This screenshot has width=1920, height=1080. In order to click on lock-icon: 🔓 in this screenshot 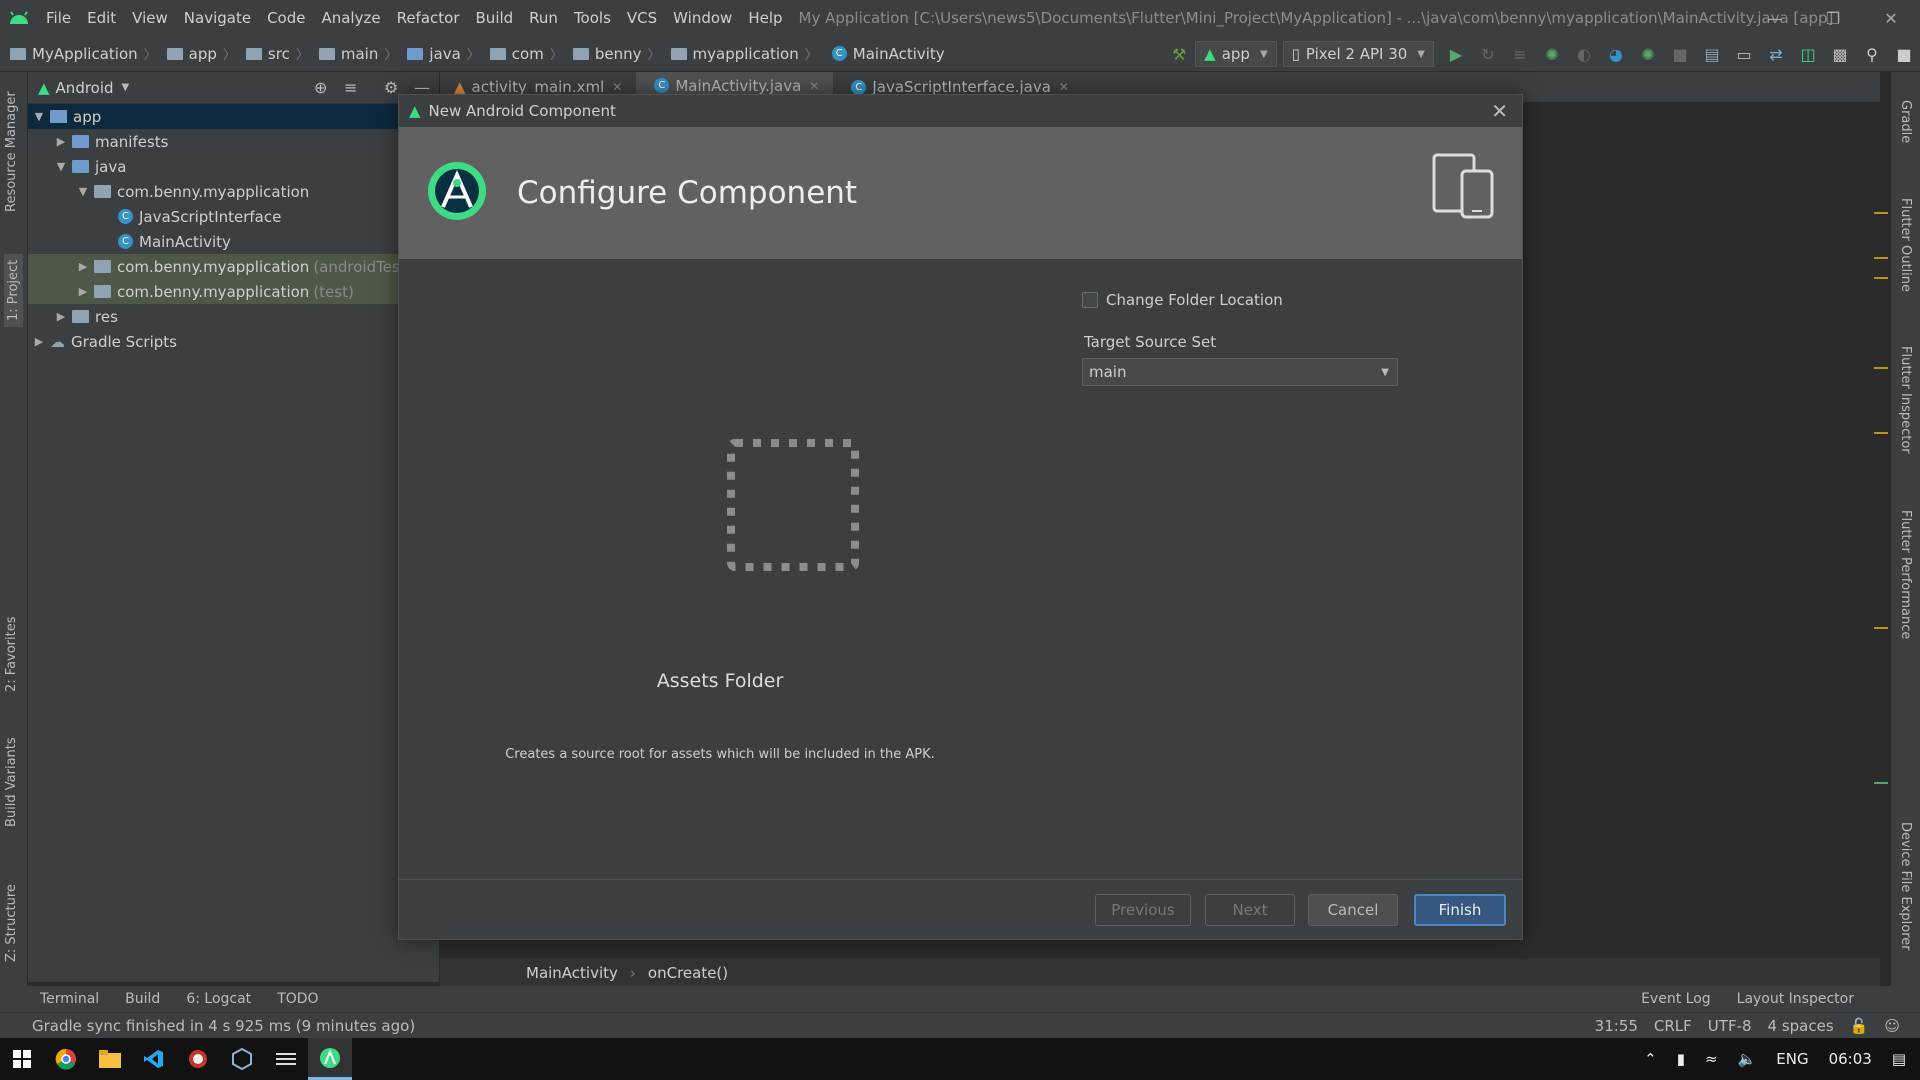, I will do `click(1859, 1026)`.